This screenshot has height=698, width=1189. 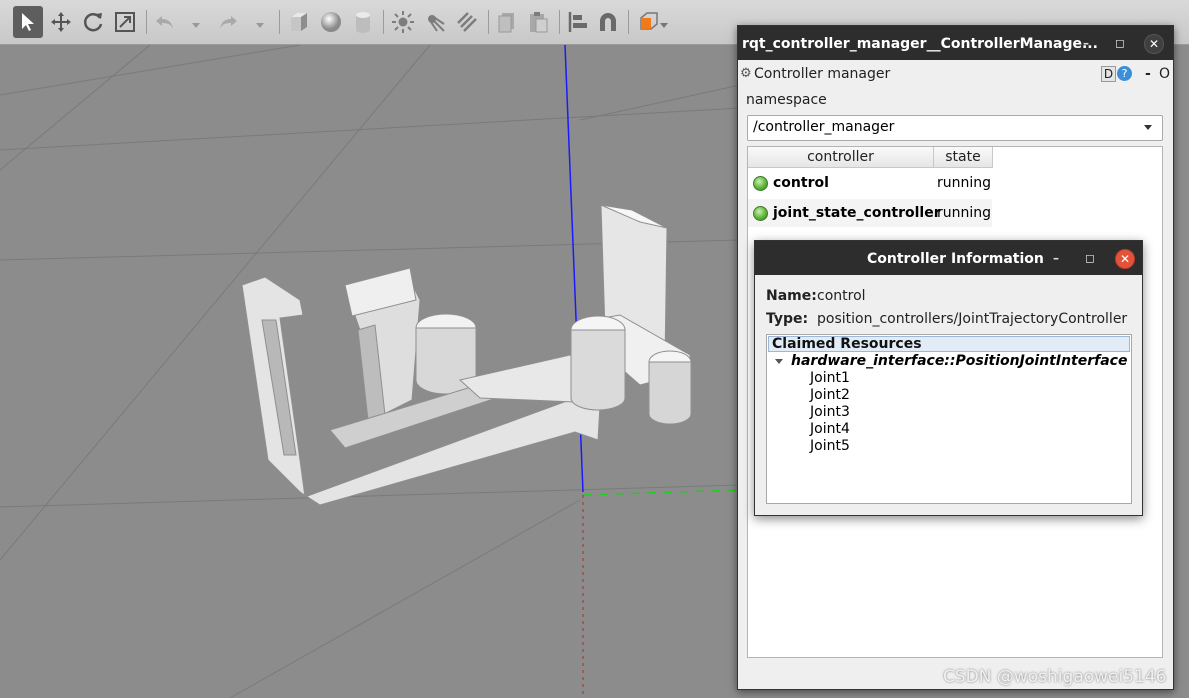 I want to click on sphere-shape-icon, so click(x=331, y=22).